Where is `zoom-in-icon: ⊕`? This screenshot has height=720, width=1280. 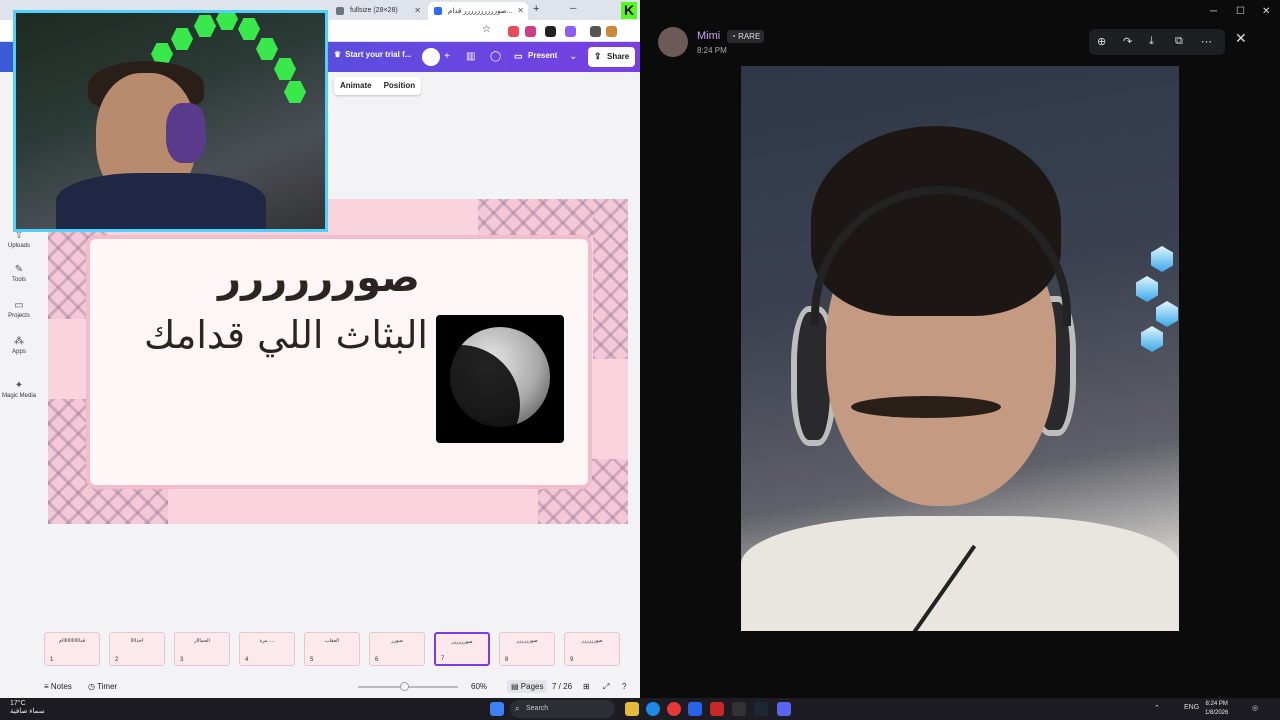
zoom-in-icon: ⊕ is located at coordinates (1101, 41).